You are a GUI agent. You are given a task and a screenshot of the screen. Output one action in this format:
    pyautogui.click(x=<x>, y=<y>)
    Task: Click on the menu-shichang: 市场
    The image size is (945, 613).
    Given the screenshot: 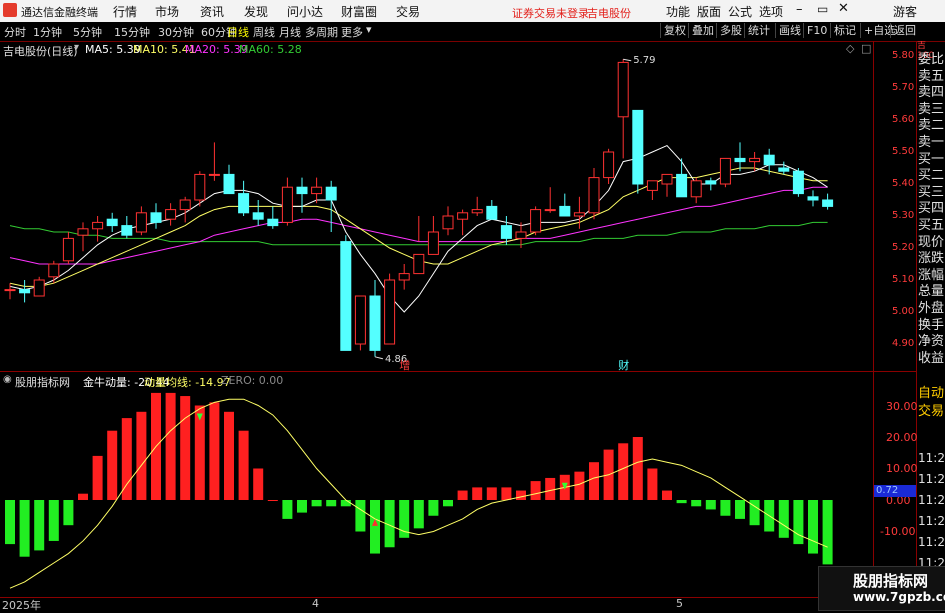 What is the action you would take?
    pyautogui.click(x=167, y=11)
    